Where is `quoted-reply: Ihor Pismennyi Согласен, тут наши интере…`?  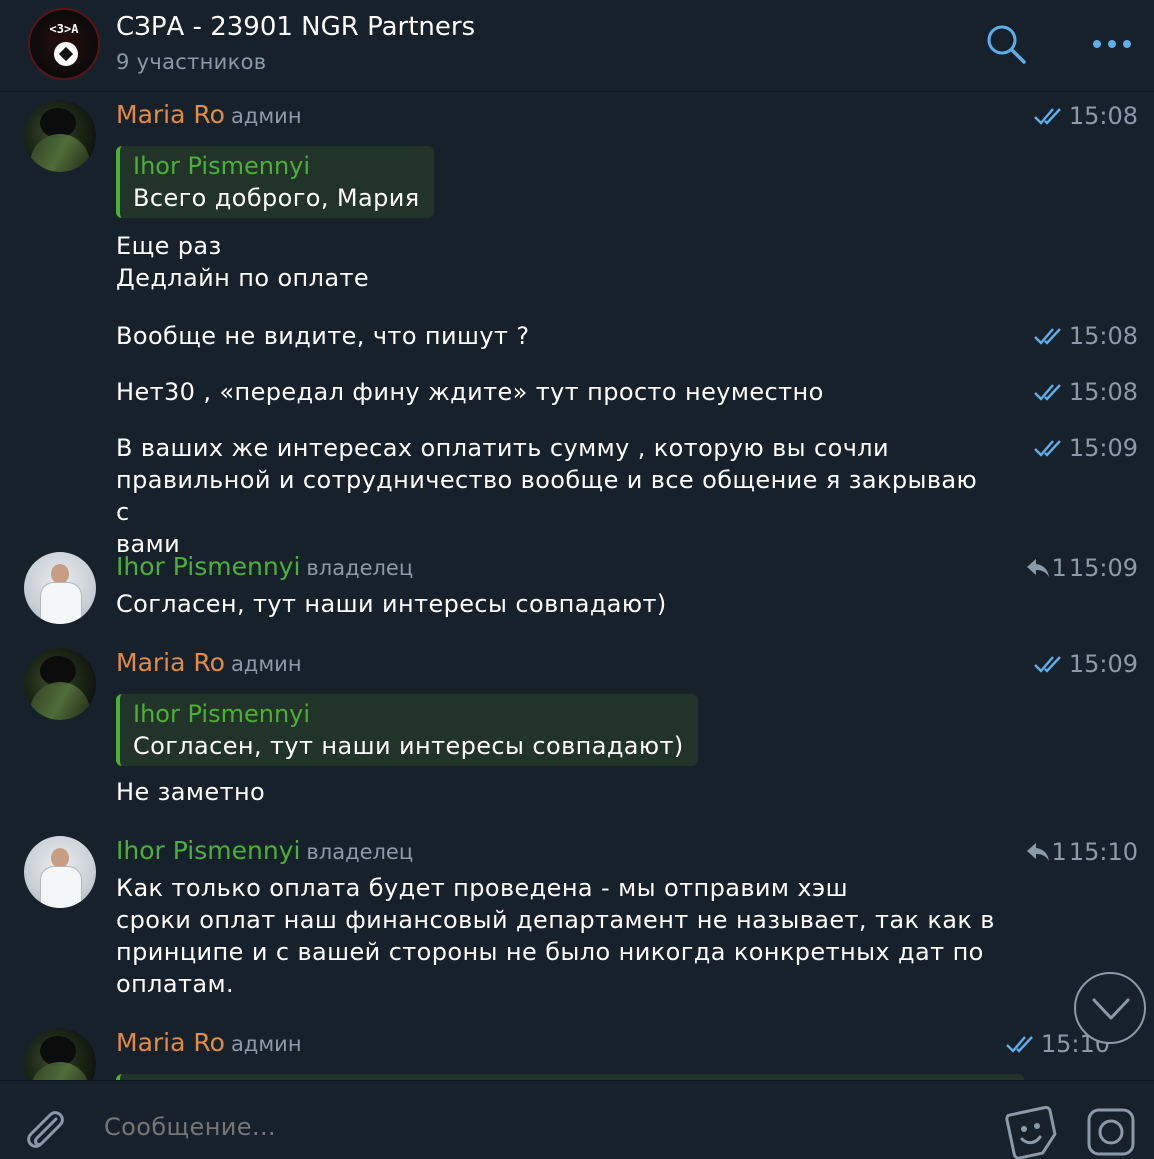 quoted-reply: Ihor Pismennyi Согласен, тут наши интере… is located at coordinates (407, 730).